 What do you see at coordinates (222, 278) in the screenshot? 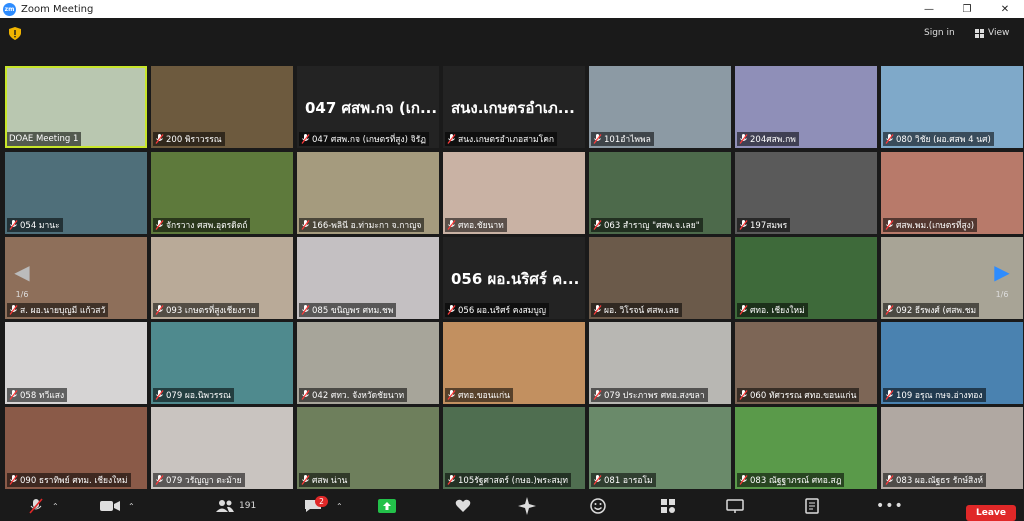
I see `participant-tile: 093 เกษตรที่สูงเชียงราย` at bounding box center [222, 278].